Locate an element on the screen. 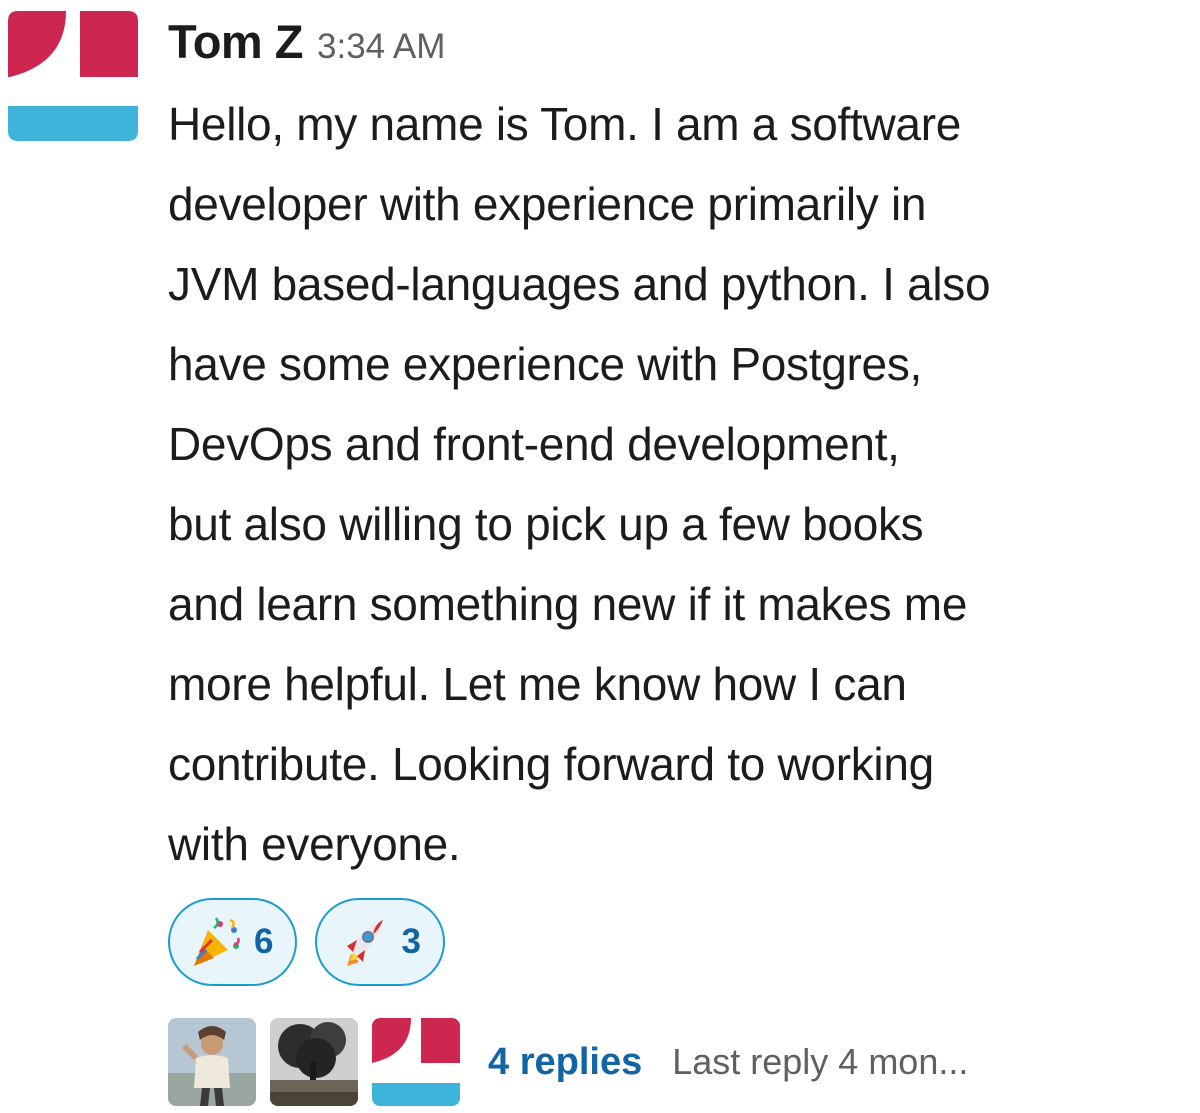 The image size is (1200, 1113). reaction-party-popper: 6 is located at coordinates (233, 942).